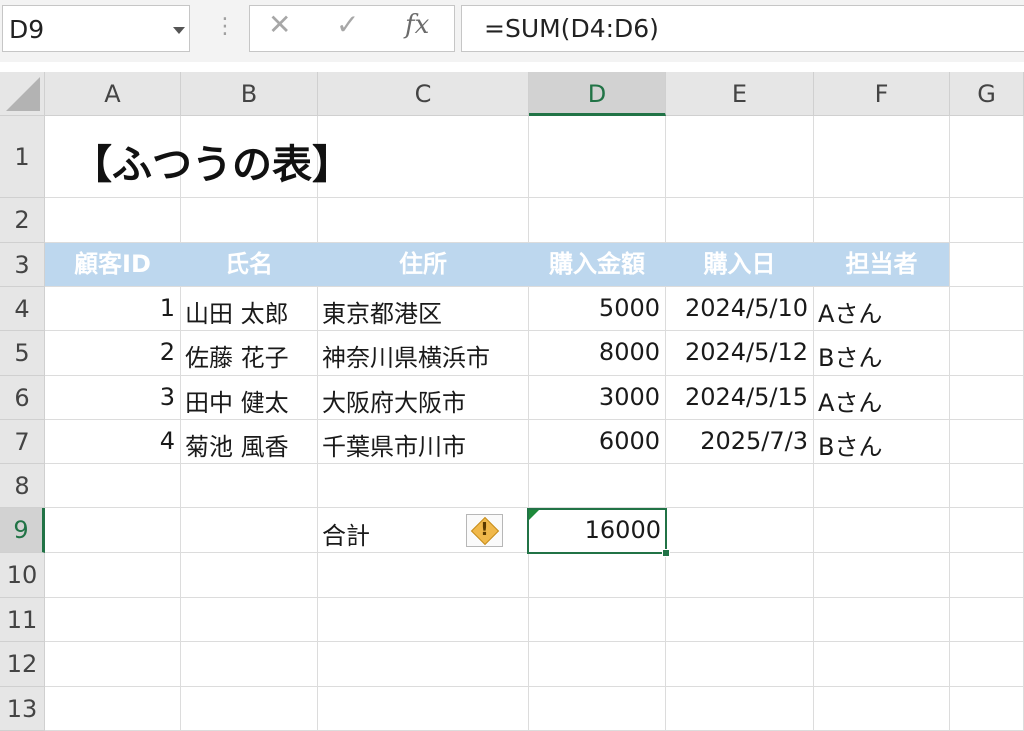 The width and height of the screenshot is (1024, 731). What do you see at coordinates (347, 25) in the screenshot?
I see `check-icon: ✓` at bounding box center [347, 25].